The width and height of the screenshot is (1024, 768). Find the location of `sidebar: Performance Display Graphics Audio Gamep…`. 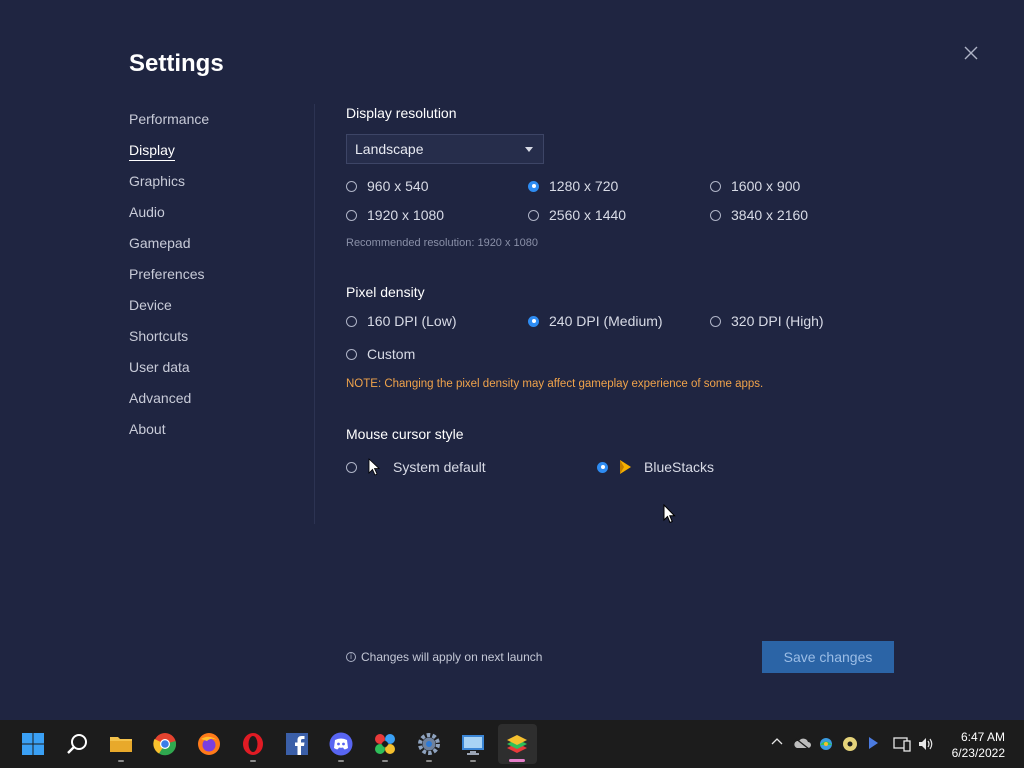

sidebar: Performance Display Graphics Audio Gamep… is located at coordinates (169, 280).